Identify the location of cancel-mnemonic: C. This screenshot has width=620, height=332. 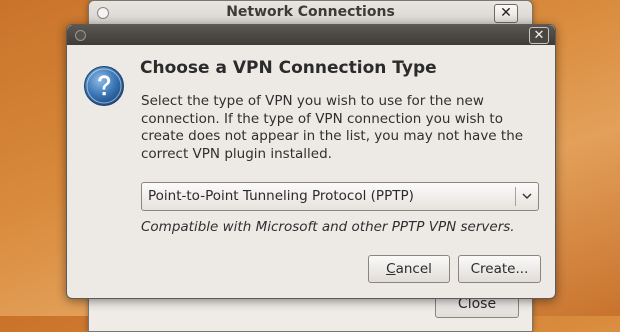
(391, 269).